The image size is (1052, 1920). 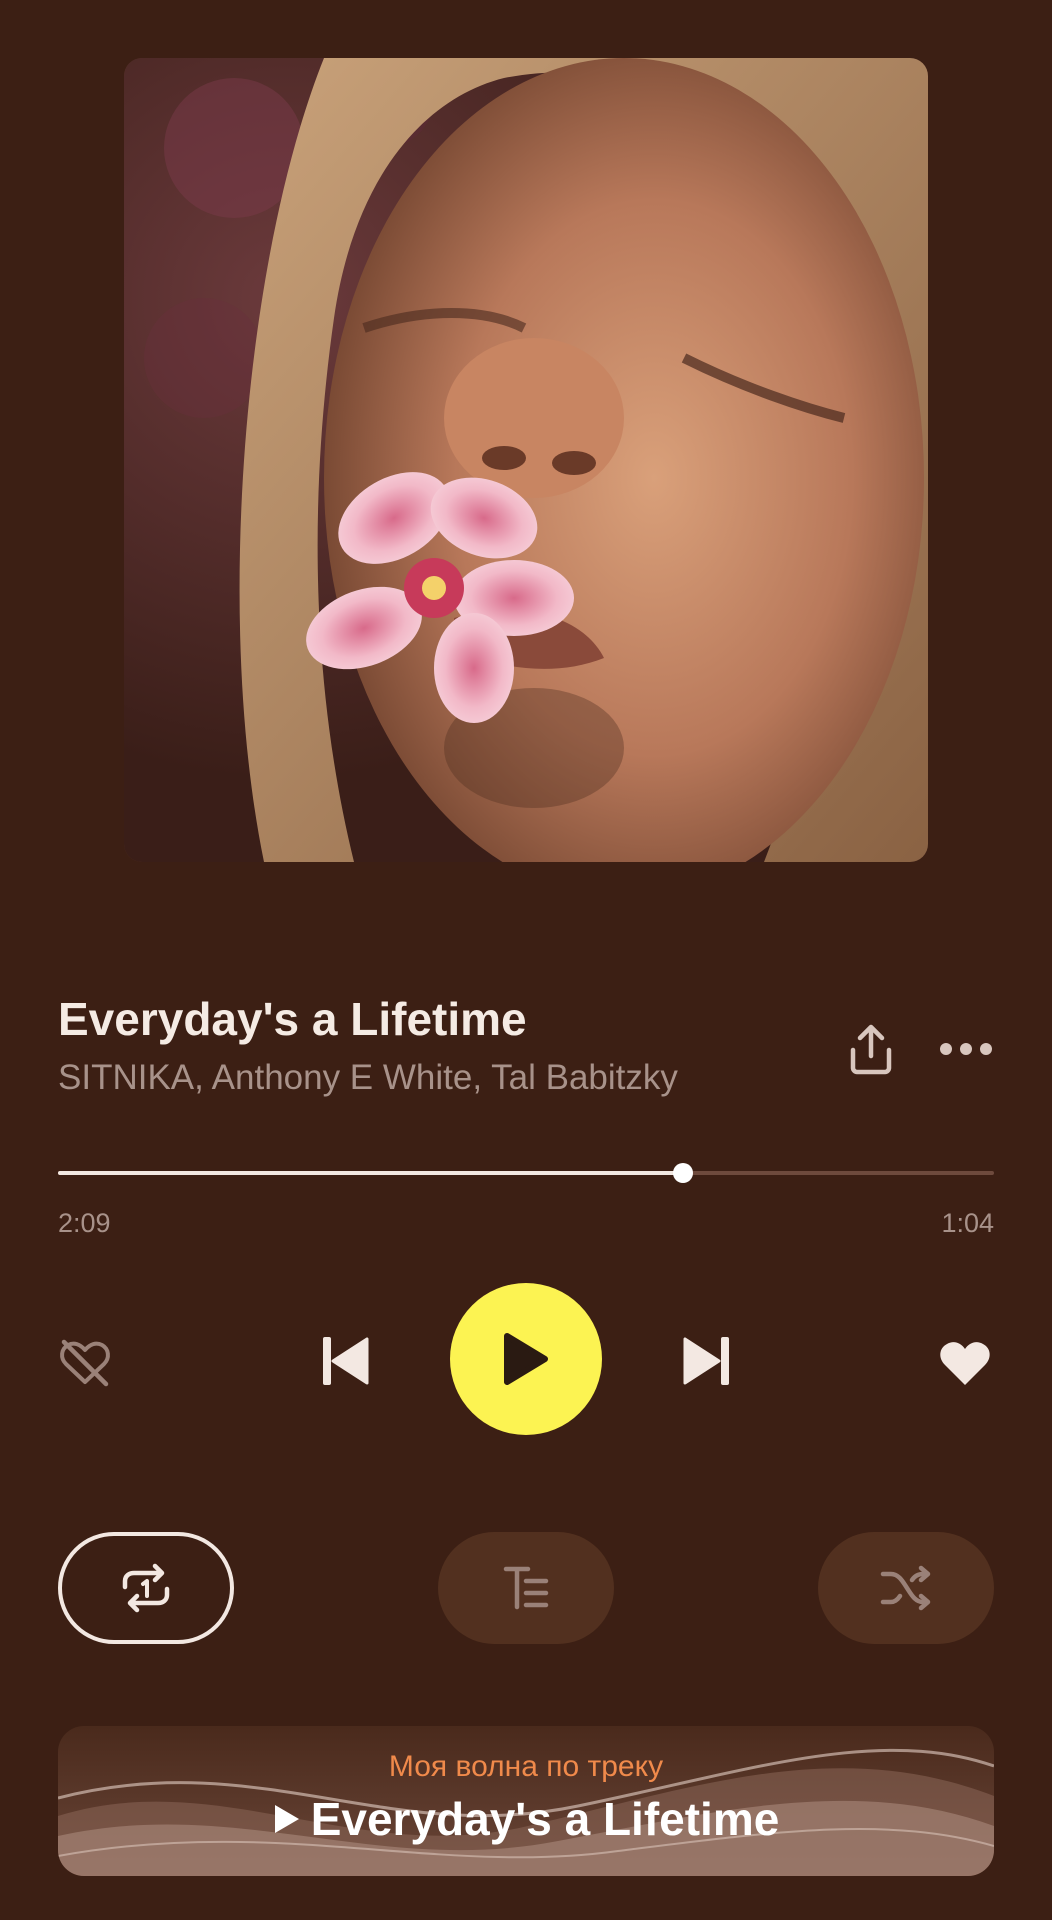 I want to click on next-track-icon, so click(x=706, y=1361).